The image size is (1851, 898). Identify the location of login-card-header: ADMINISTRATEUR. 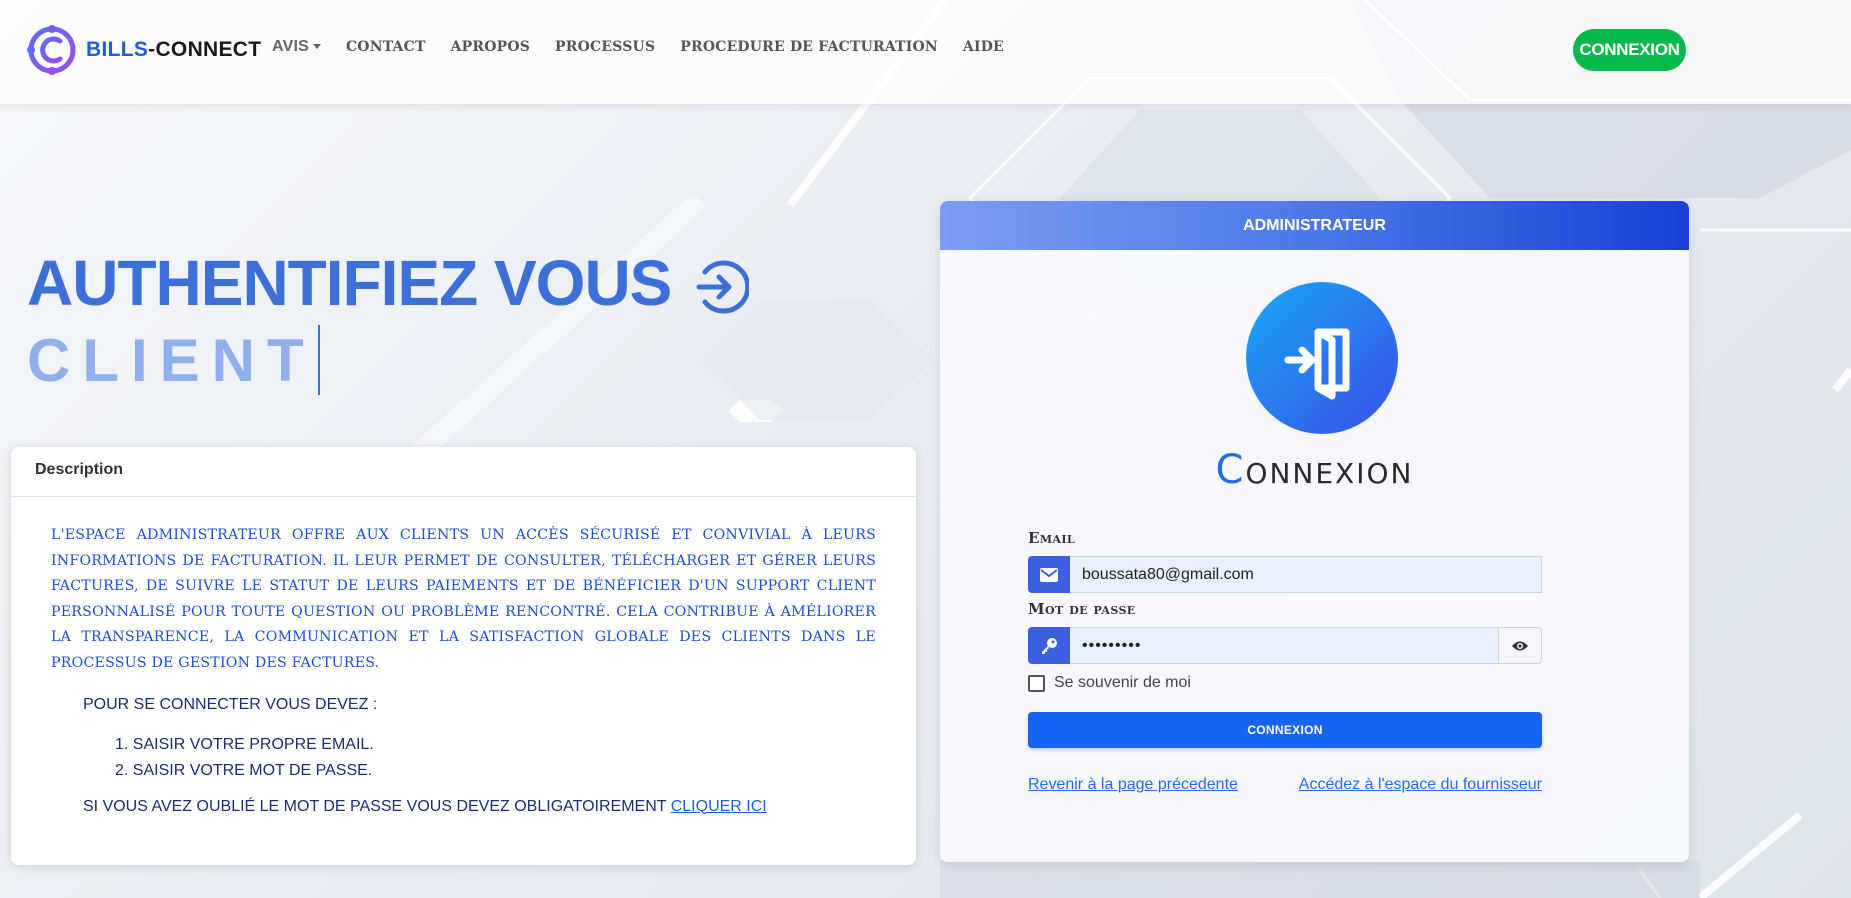
(1314, 225).